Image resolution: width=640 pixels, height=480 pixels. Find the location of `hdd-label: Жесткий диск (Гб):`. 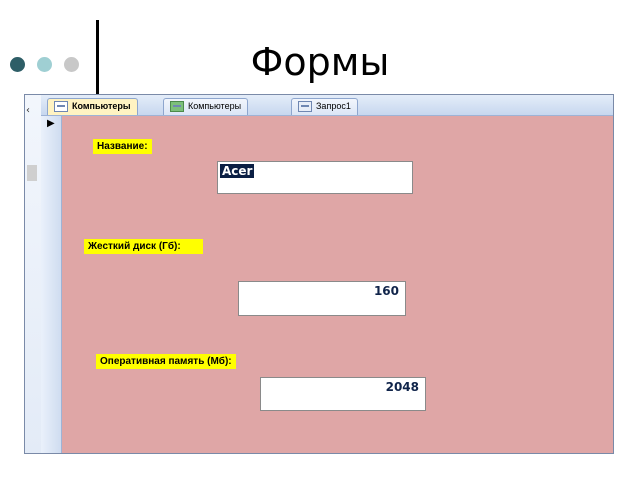

hdd-label: Жесткий диск (Гб): is located at coordinates (143, 246).